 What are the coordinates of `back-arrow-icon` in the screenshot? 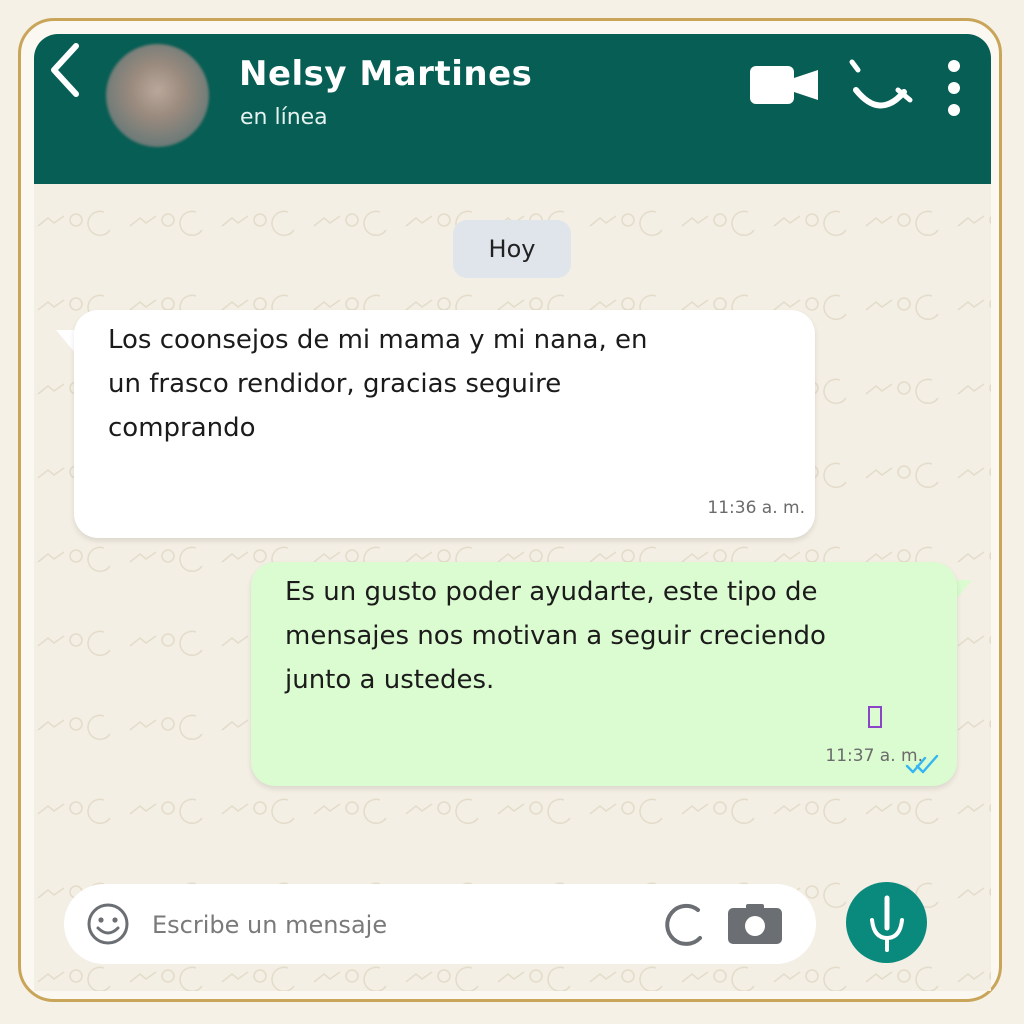 It's located at (64, 70).